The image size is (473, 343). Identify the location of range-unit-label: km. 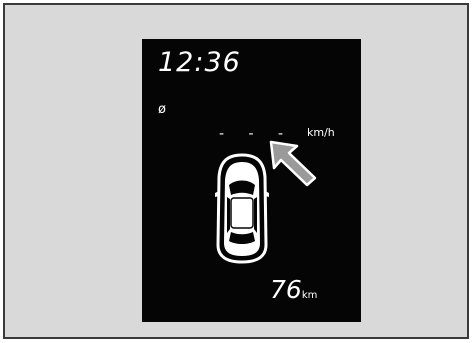
(309, 295).